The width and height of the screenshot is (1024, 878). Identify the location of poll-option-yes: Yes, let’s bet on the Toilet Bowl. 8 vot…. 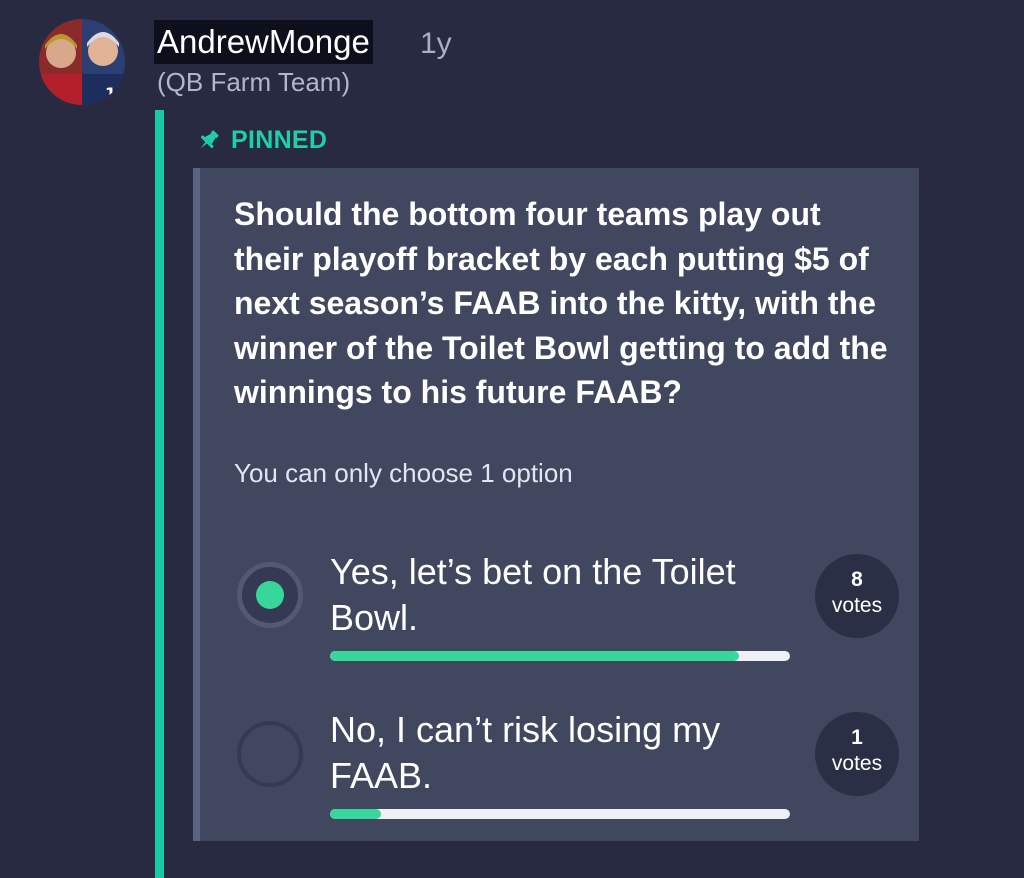
(560, 616).